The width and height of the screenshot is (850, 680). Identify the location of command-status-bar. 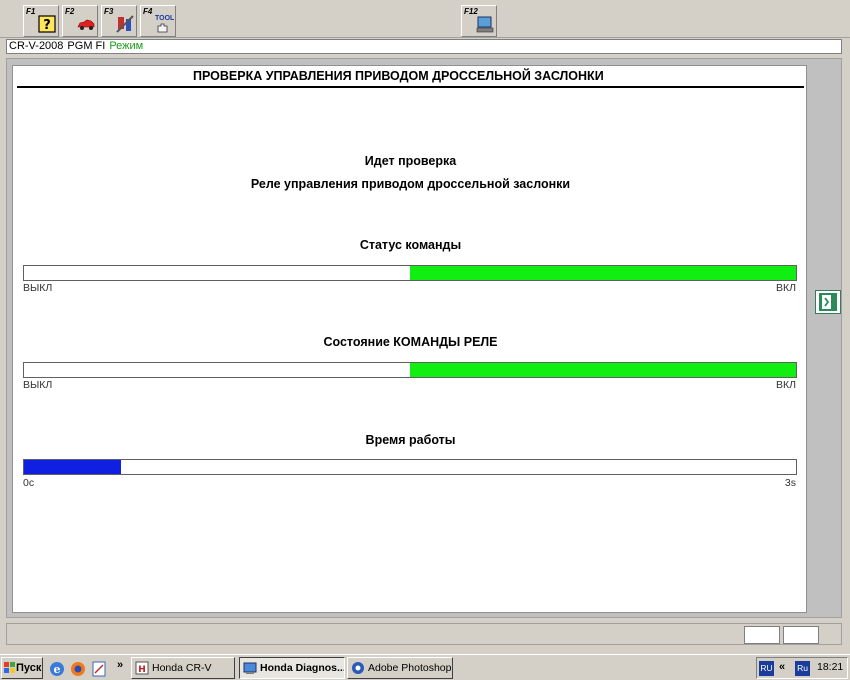
(410, 273).